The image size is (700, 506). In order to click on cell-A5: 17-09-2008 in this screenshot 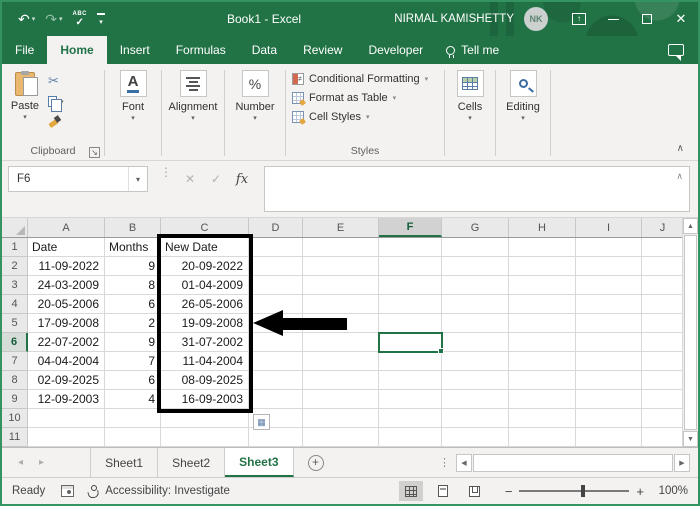, I will do `click(66, 323)`.